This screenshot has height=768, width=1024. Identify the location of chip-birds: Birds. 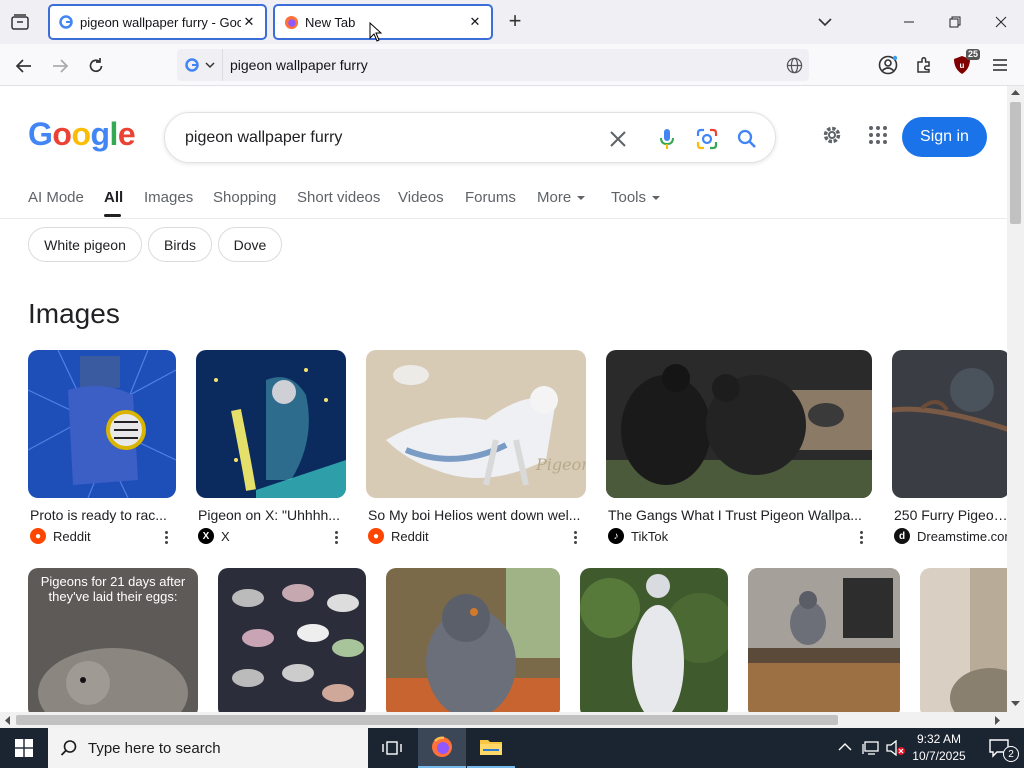
(180, 244).